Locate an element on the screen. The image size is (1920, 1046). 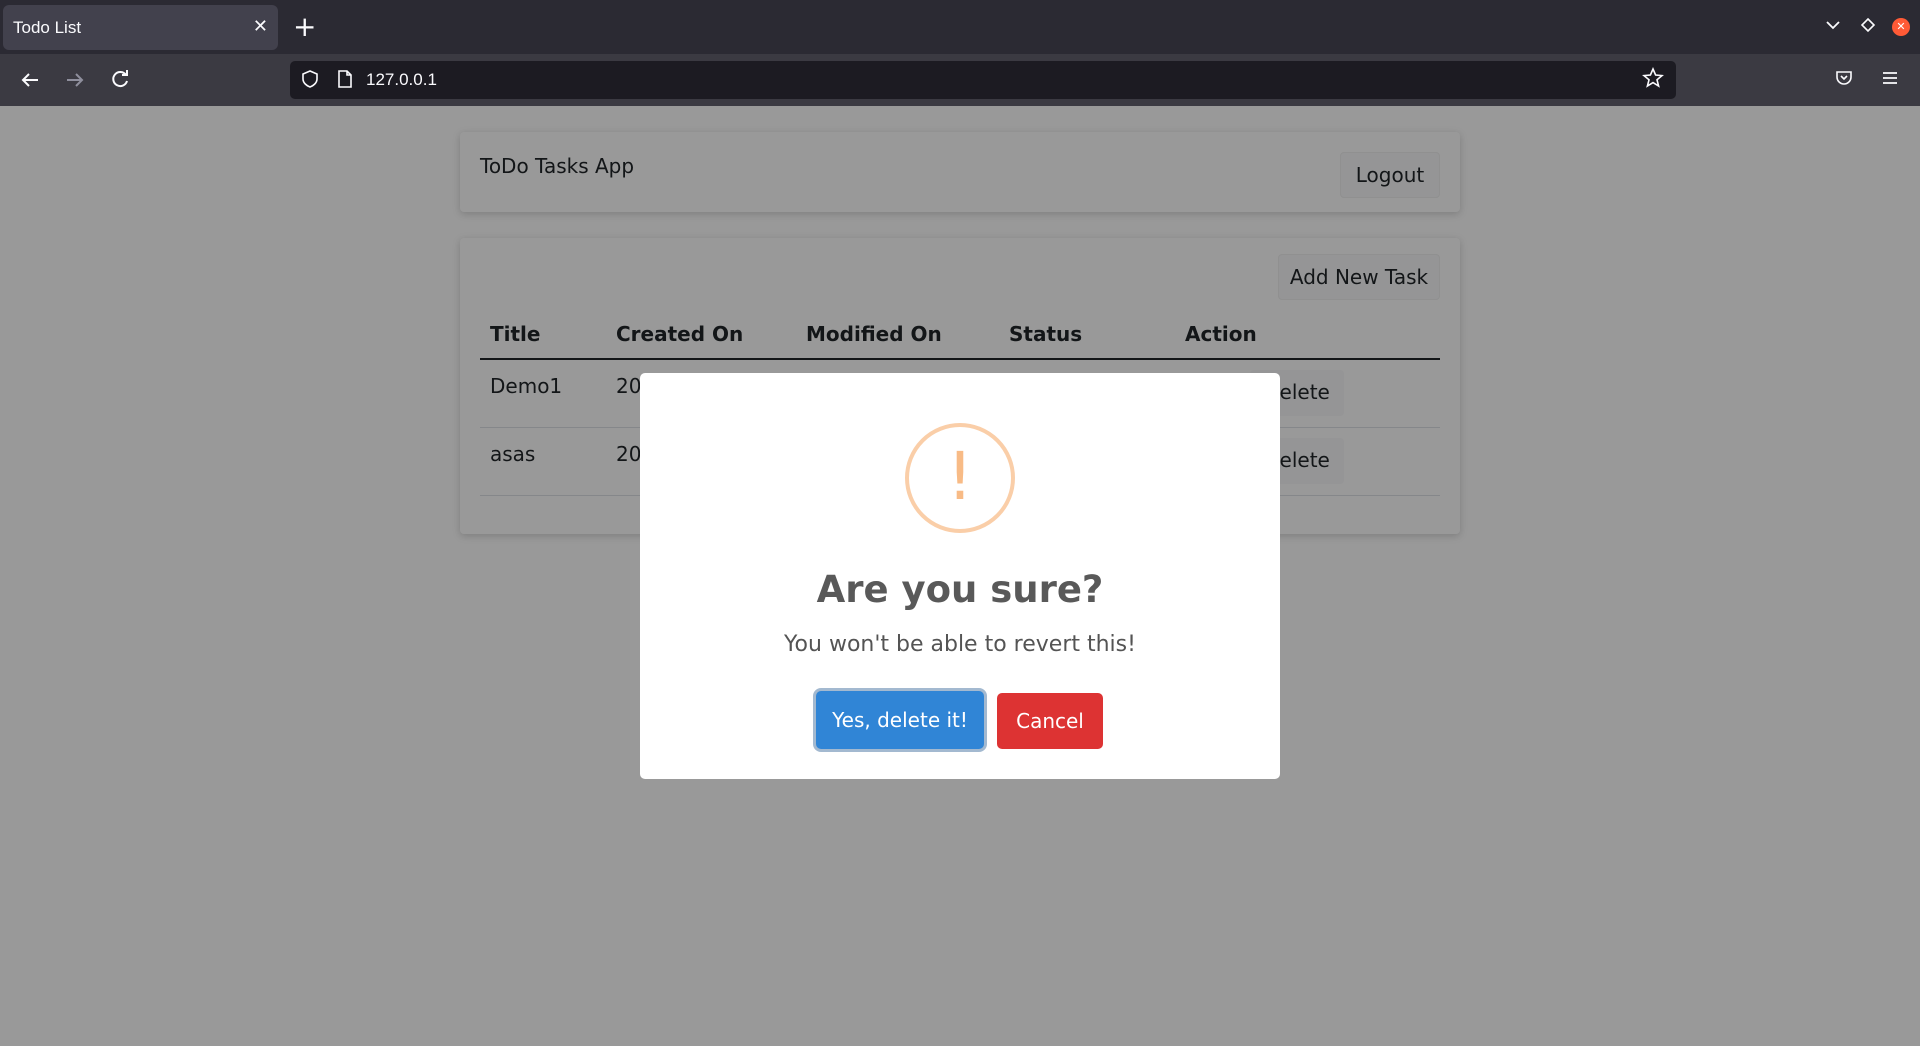
tab-list-icon is located at coordinates (1833, 27).